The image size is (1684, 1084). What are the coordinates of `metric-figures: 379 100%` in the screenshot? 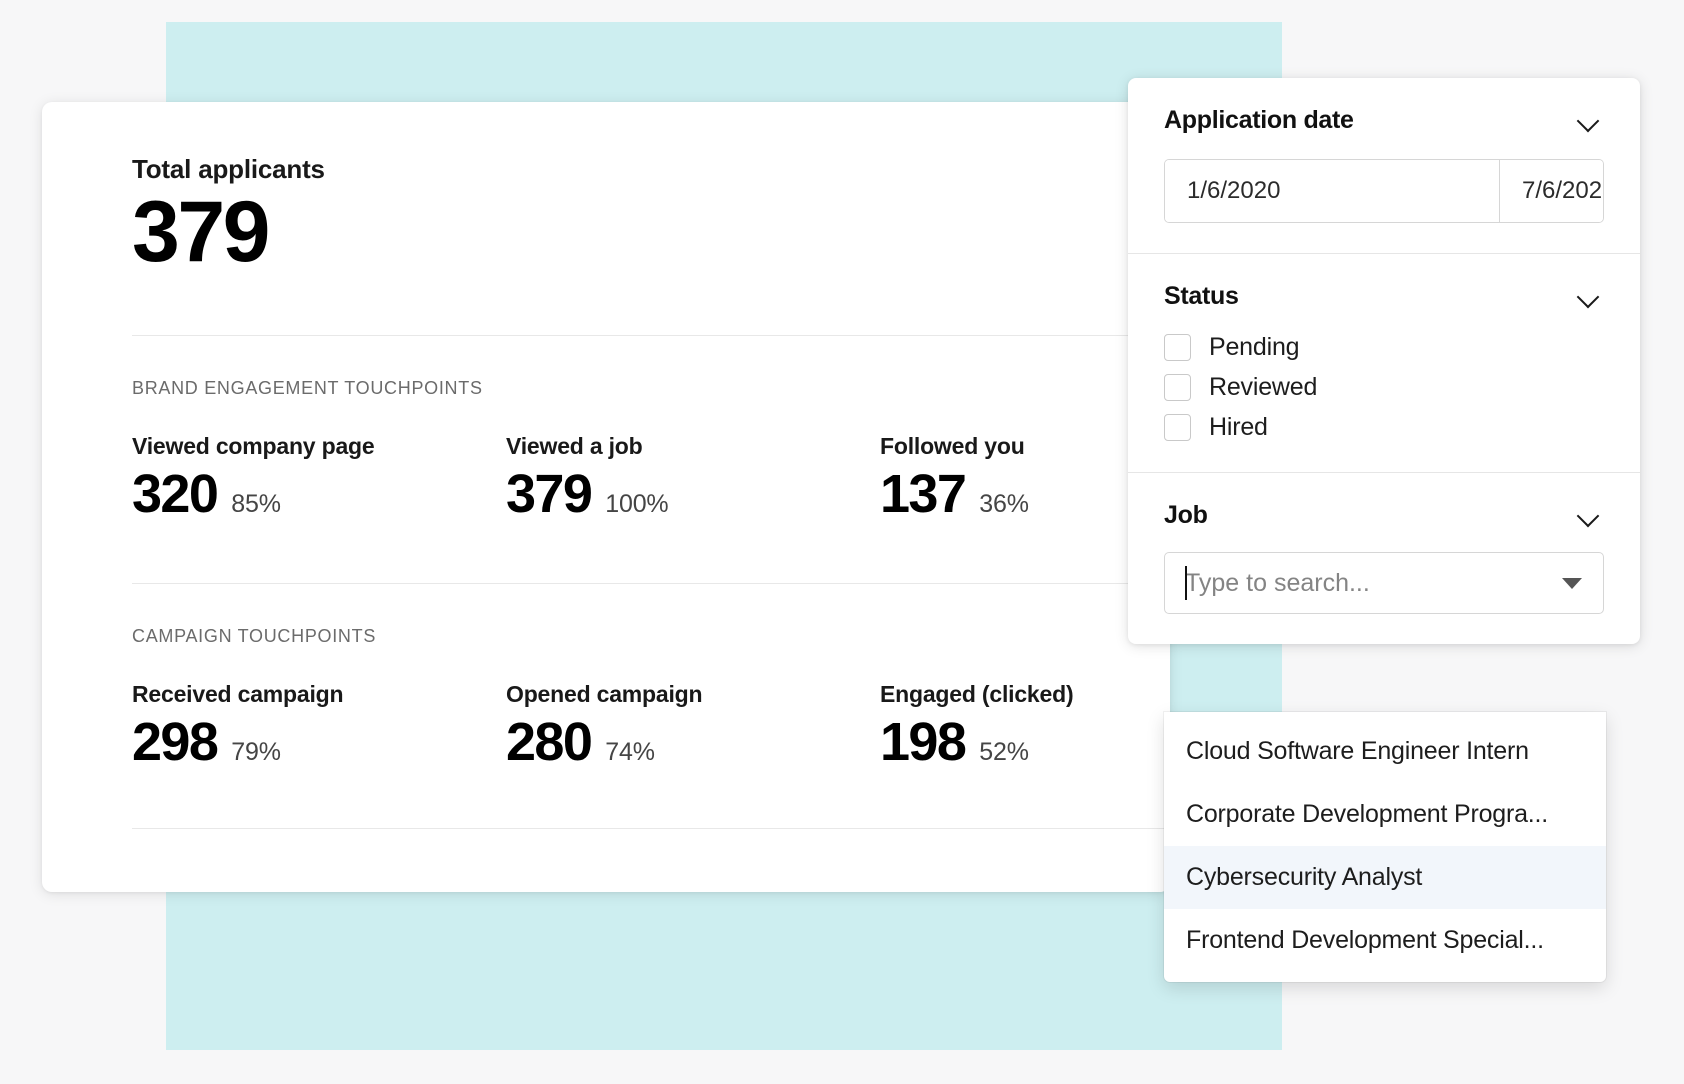 It's located at (693, 494).